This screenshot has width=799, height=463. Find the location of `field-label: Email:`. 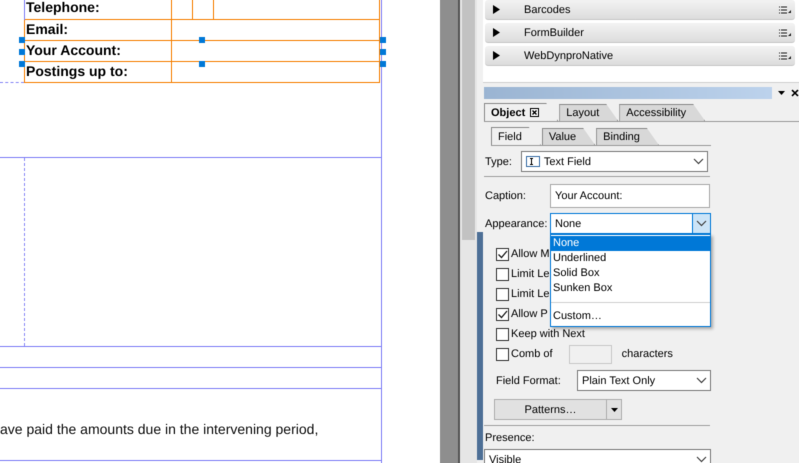

field-label: Email: is located at coordinates (47, 29).